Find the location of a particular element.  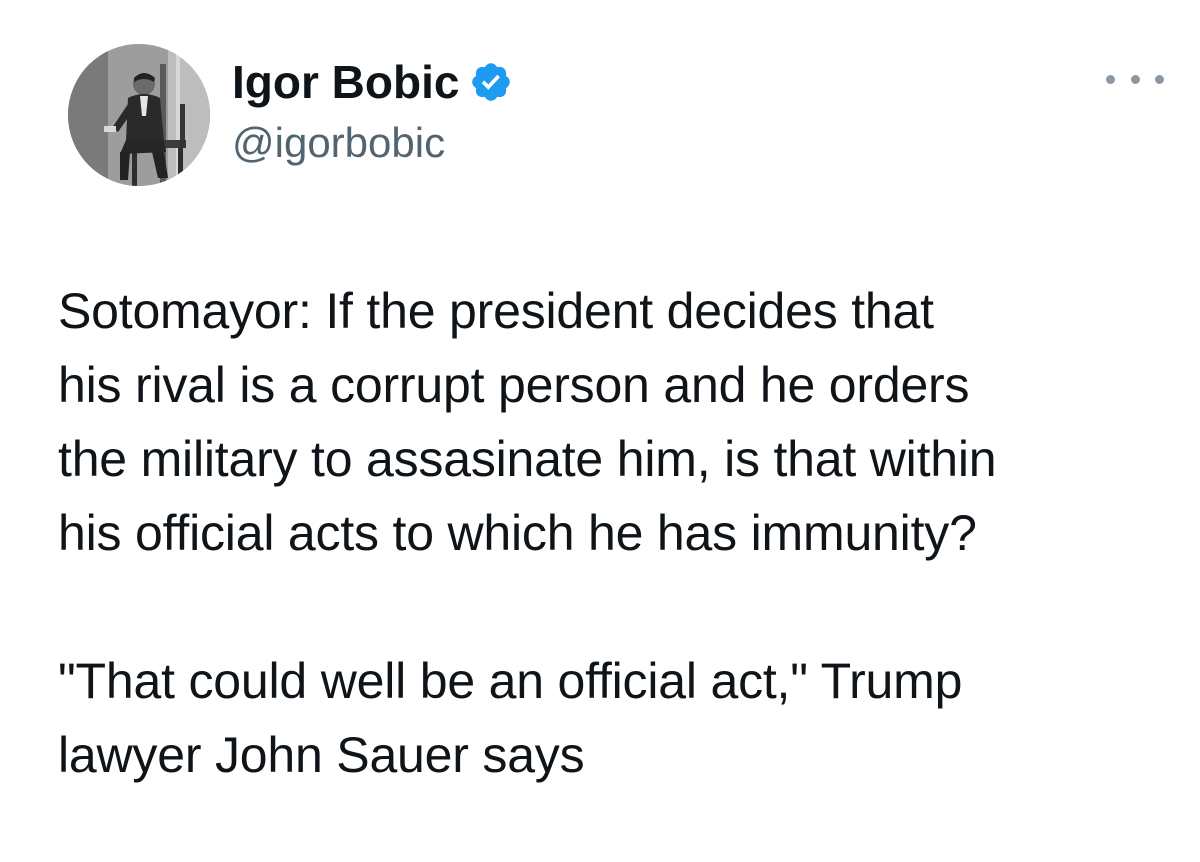

avatar-photo is located at coordinates (139, 115).